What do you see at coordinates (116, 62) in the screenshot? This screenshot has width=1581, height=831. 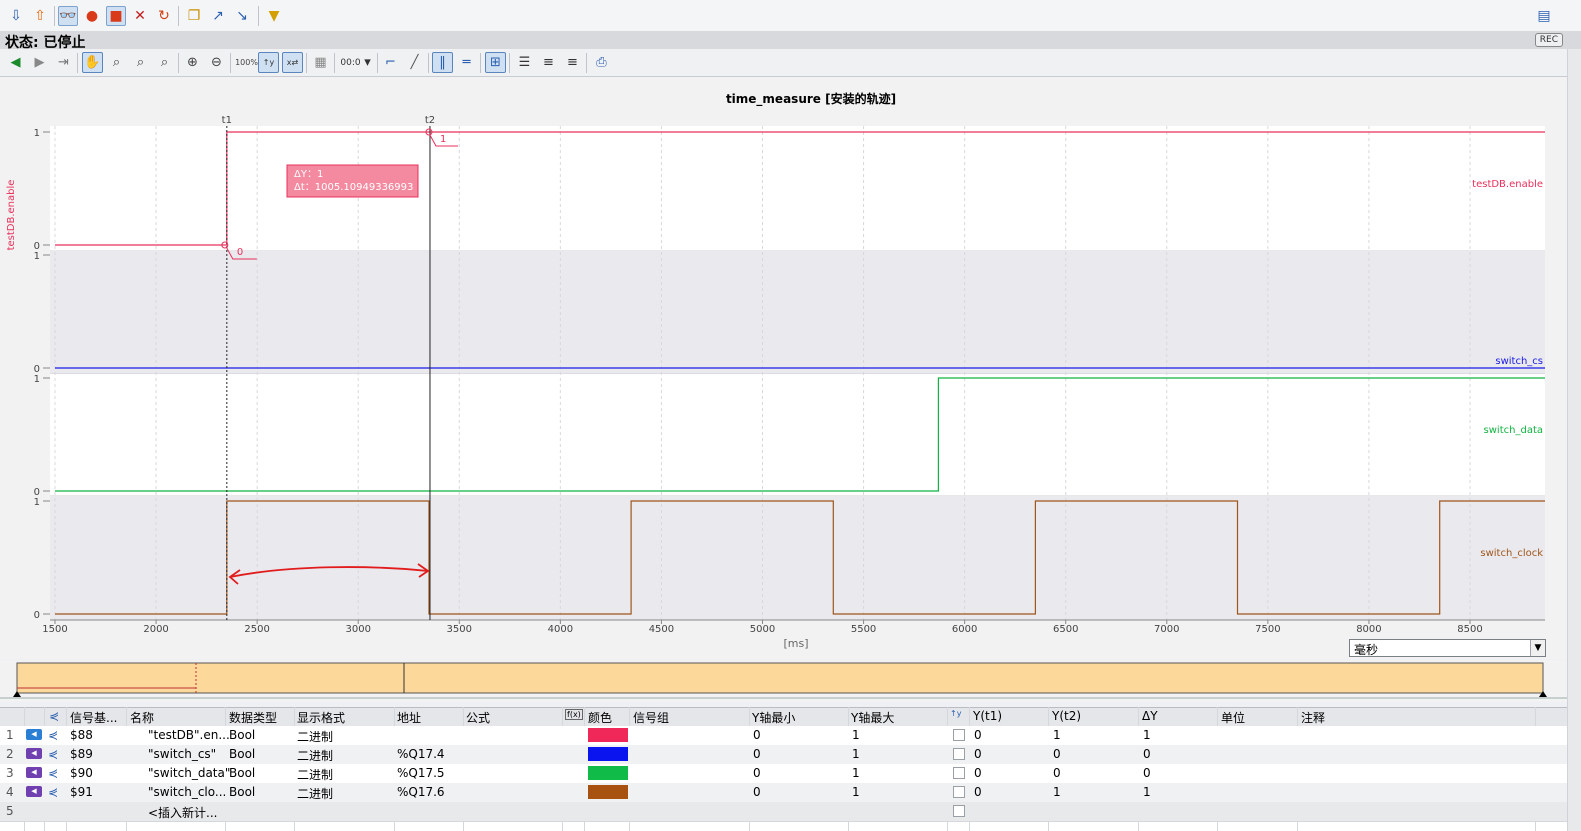 I see `zoom-box-icon: ⌕` at bounding box center [116, 62].